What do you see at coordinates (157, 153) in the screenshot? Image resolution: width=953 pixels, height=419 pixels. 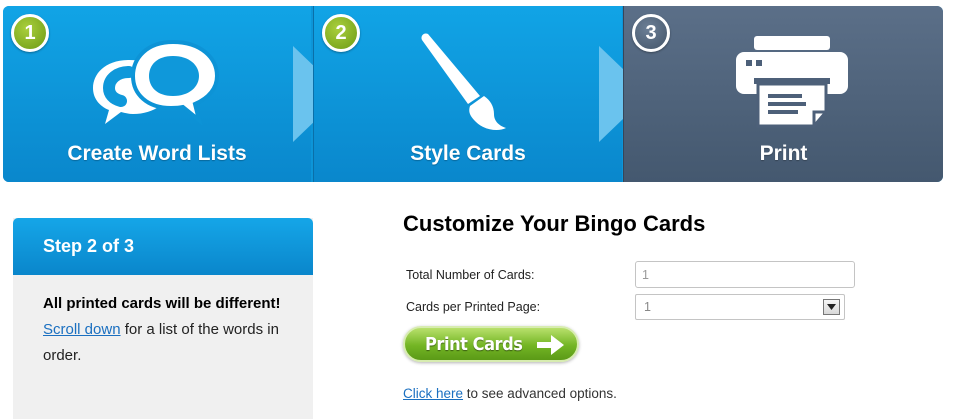 I see `step-label: Create Word Lists` at bounding box center [157, 153].